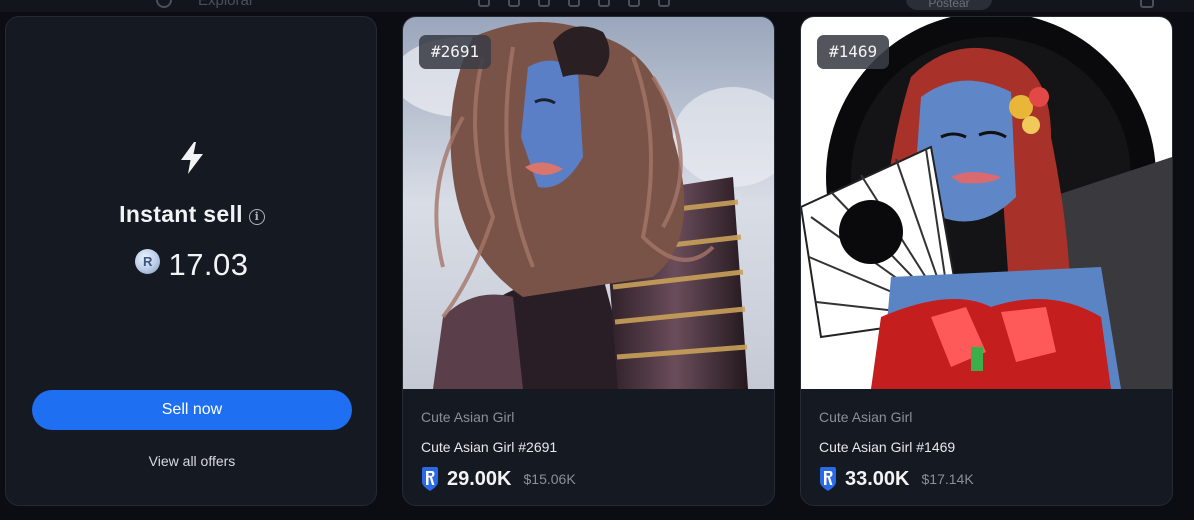  I want to click on token-id-badge: #1469, so click(853, 52).